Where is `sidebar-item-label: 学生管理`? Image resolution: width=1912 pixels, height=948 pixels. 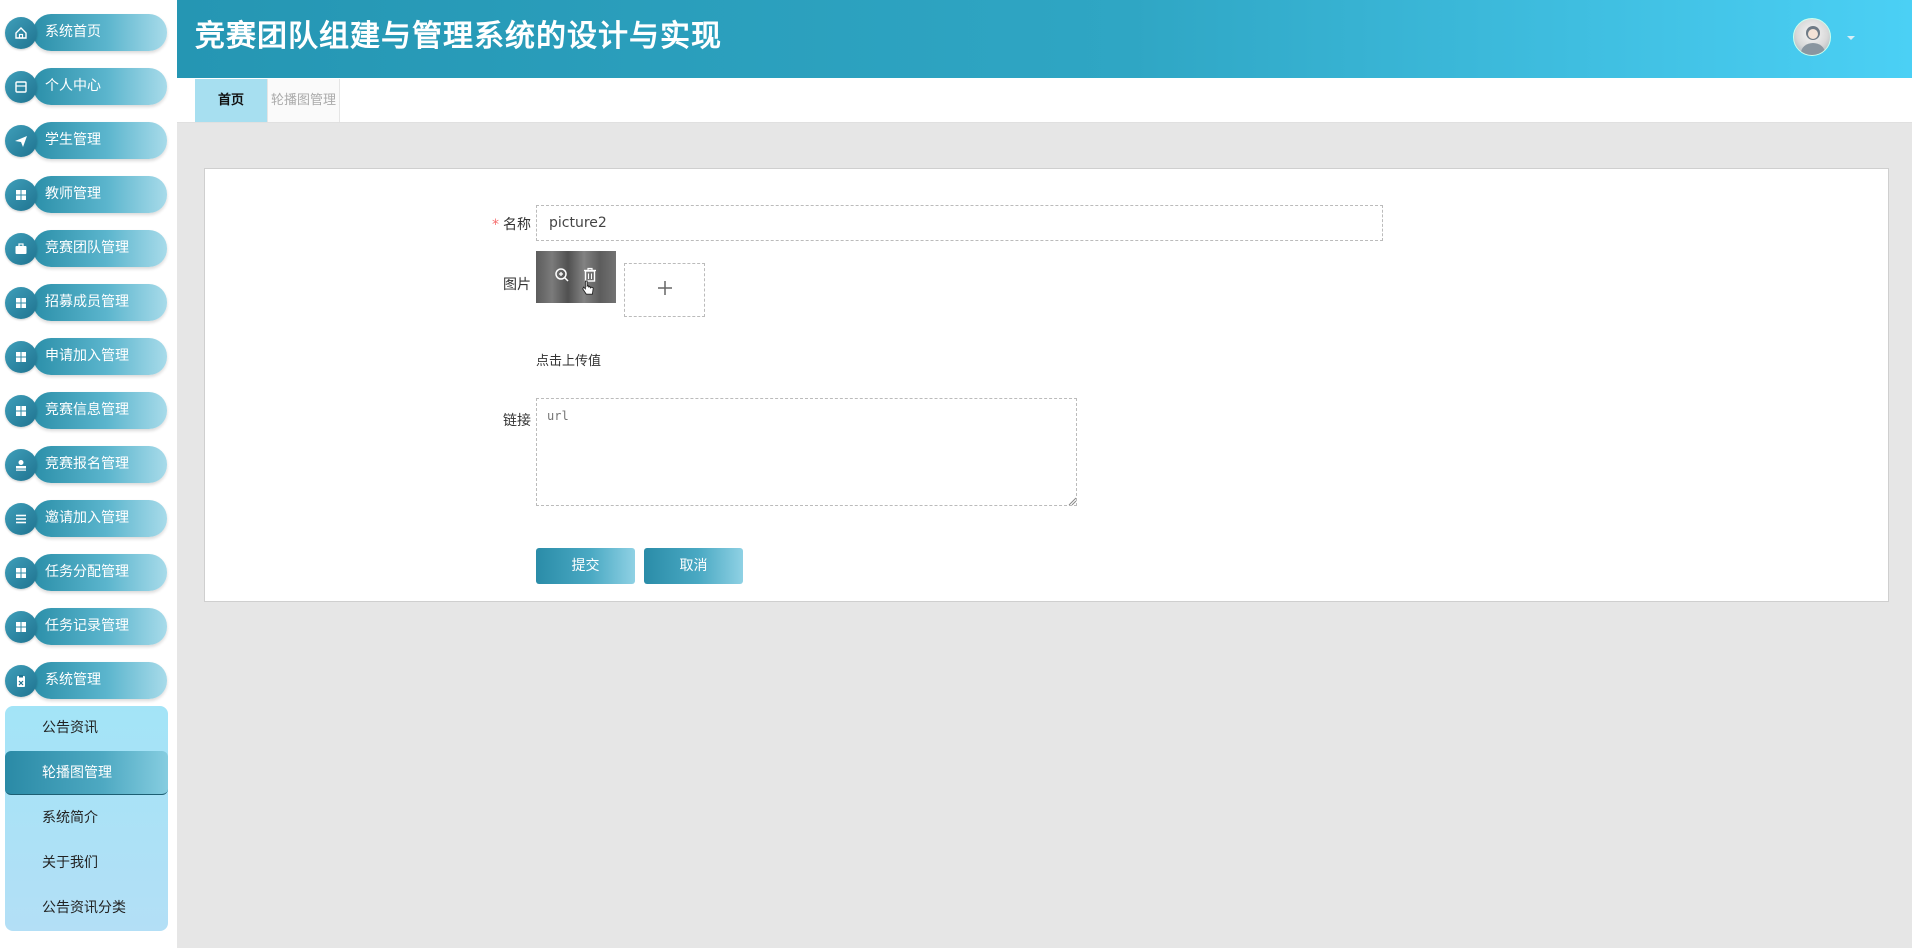 sidebar-item-label: 学生管理 is located at coordinates (73, 140).